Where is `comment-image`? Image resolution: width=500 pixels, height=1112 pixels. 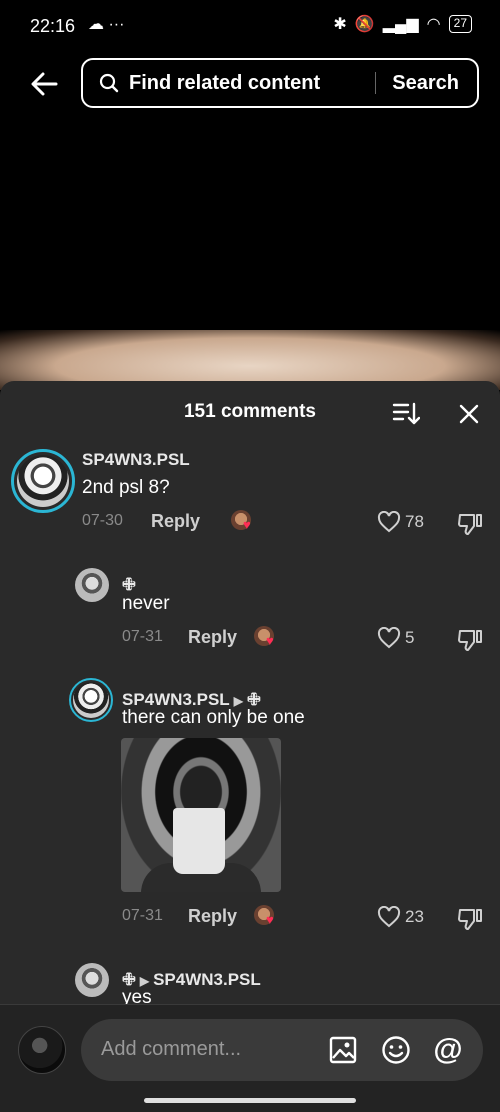 comment-image is located at coordinates (201, 815).